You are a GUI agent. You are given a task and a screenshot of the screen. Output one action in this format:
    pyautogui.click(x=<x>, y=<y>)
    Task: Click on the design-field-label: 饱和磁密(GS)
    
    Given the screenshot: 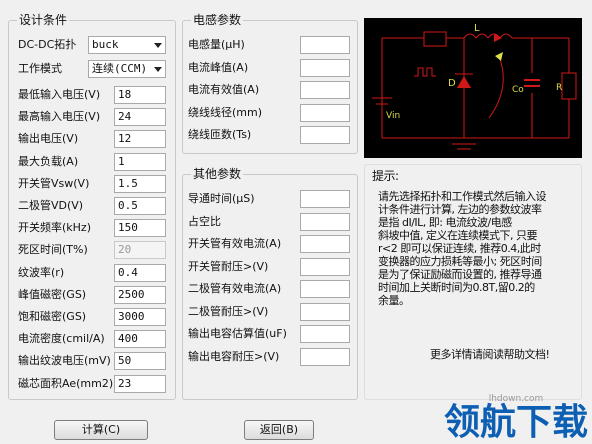 What is the action you would take?
    pyautogui.click(x=52, y=316)
    